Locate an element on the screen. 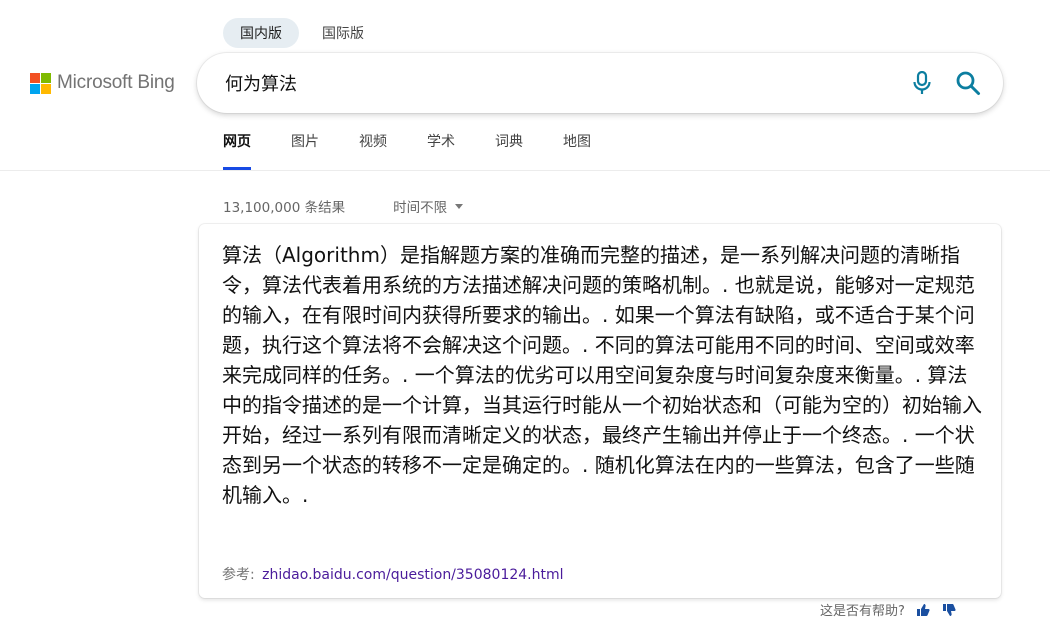 The height and width of the screenshot is (619, 1050). results-meta: 13,100,000 条结果 时间不限 is located at coordinates (343, 206).